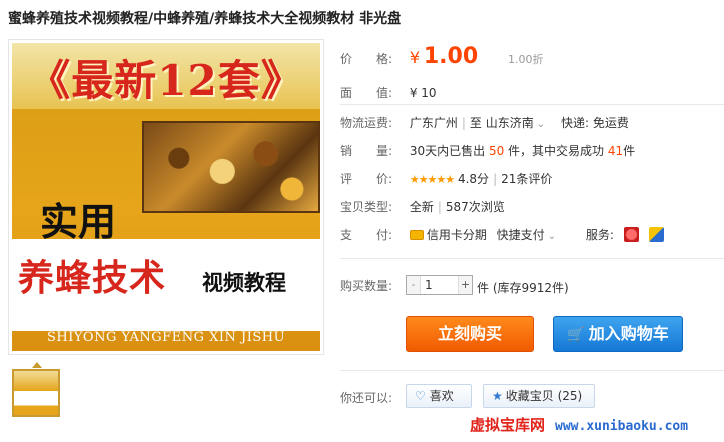  What do you see at coordinates (366, 151) in the screenshot?
I see `sales-label: 销 量:` at bounding box center [366, 151].